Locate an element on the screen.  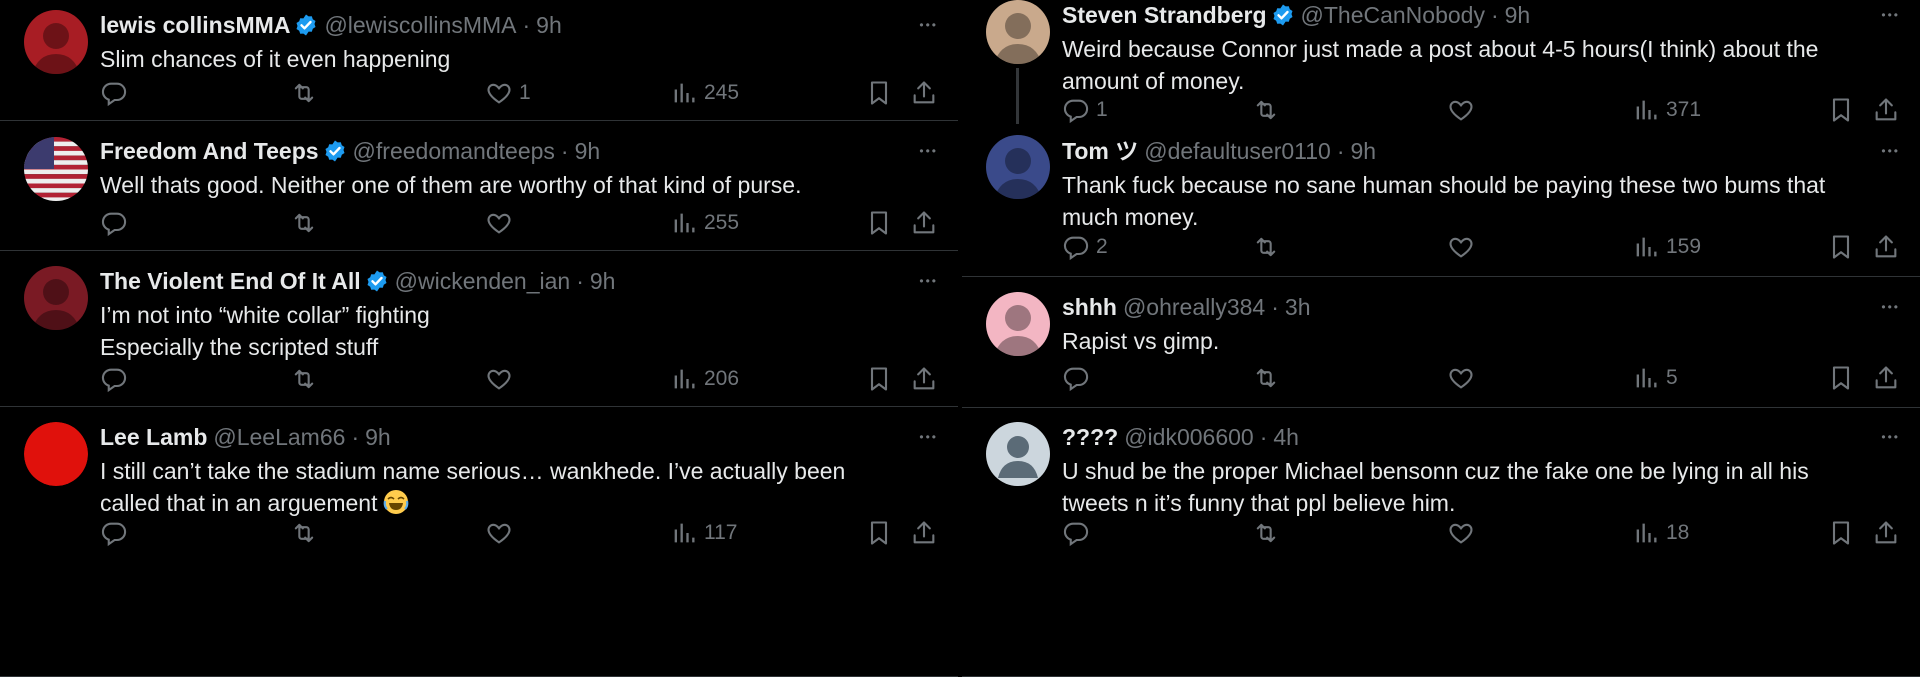
views-button: 255 is located at coordinates (704, 223).